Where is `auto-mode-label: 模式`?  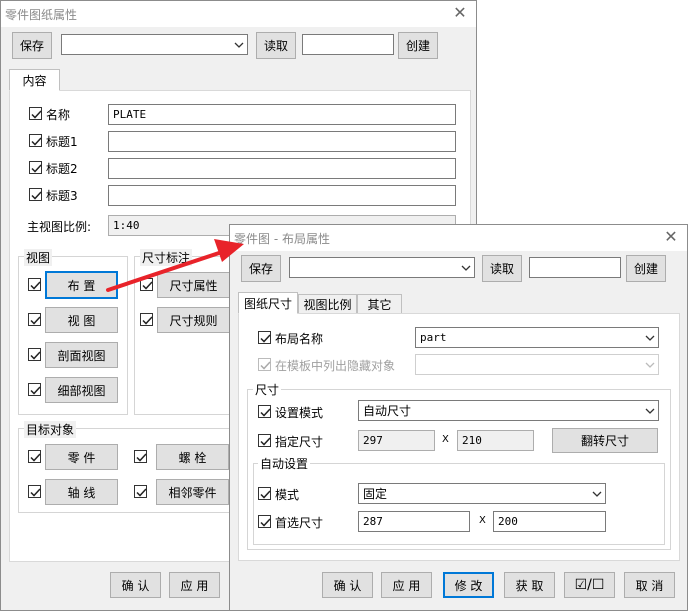
auto-mode-label: 模式 is located at coordinates (287, 495).